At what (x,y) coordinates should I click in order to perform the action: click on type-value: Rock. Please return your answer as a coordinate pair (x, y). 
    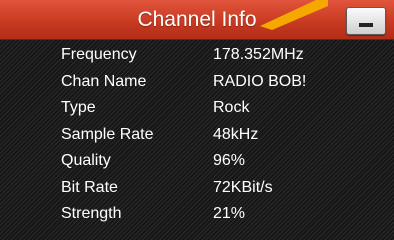
    Looking at the image, I should click on (231, 107).